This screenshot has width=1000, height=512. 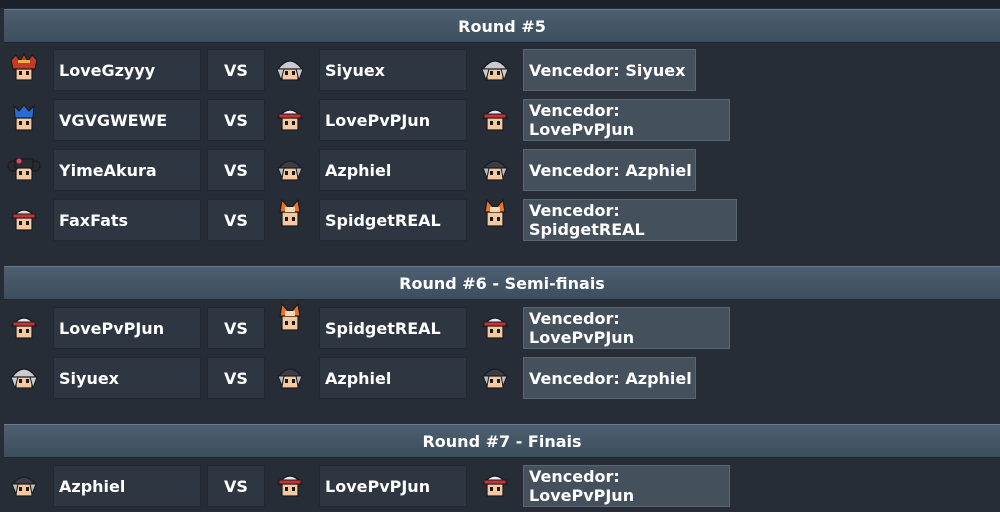 What do you see at coordinates (127, 120) in the screenshot?
I see `player-one-name: VGVGWEWE` at bounding box center [127, 120].